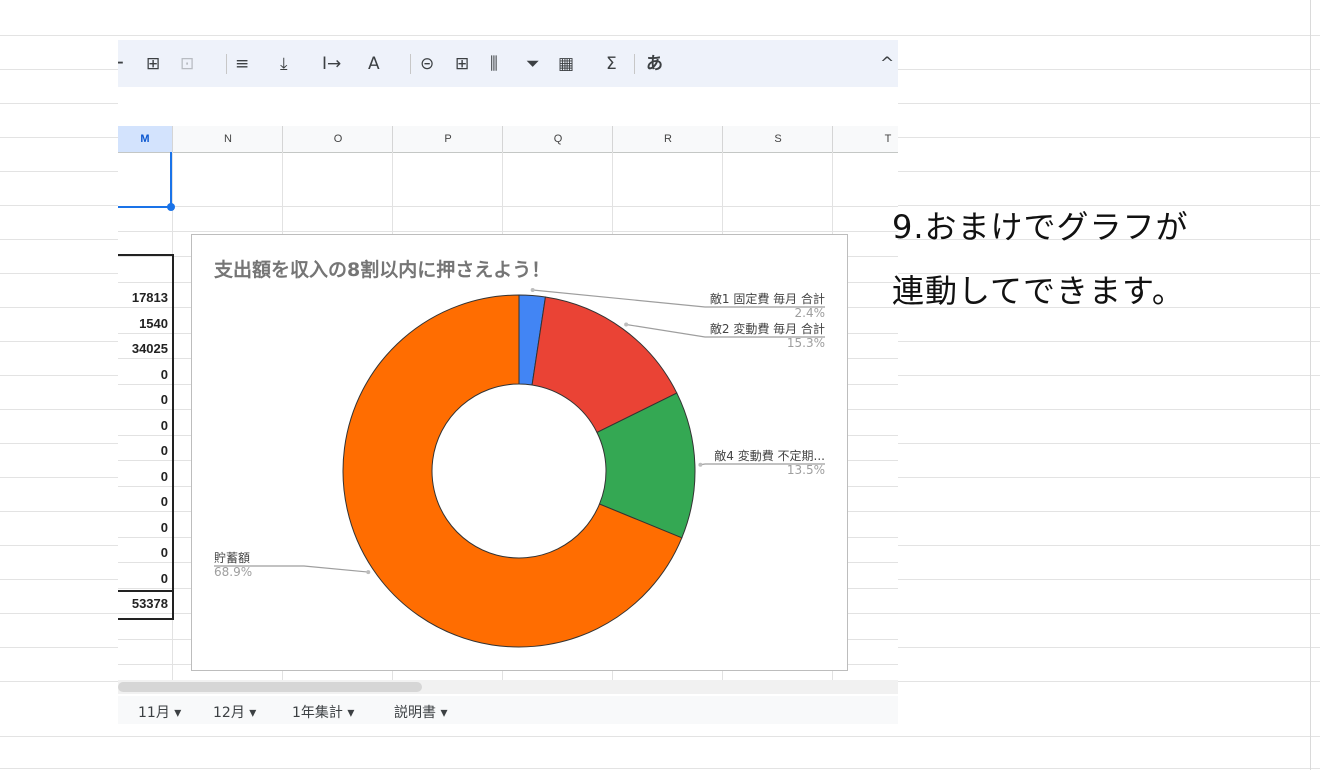  I want to click on column-header-t: T, so click(865, 139).